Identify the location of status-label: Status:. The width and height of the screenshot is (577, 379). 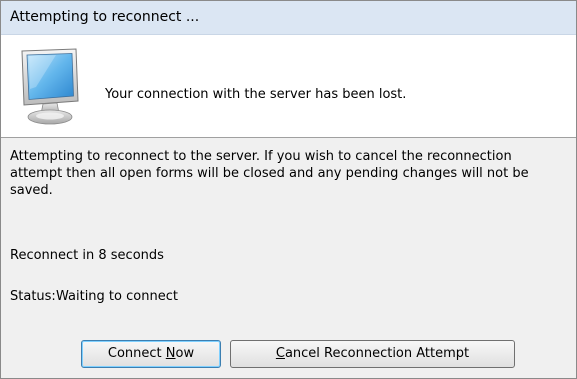
(33, 296).